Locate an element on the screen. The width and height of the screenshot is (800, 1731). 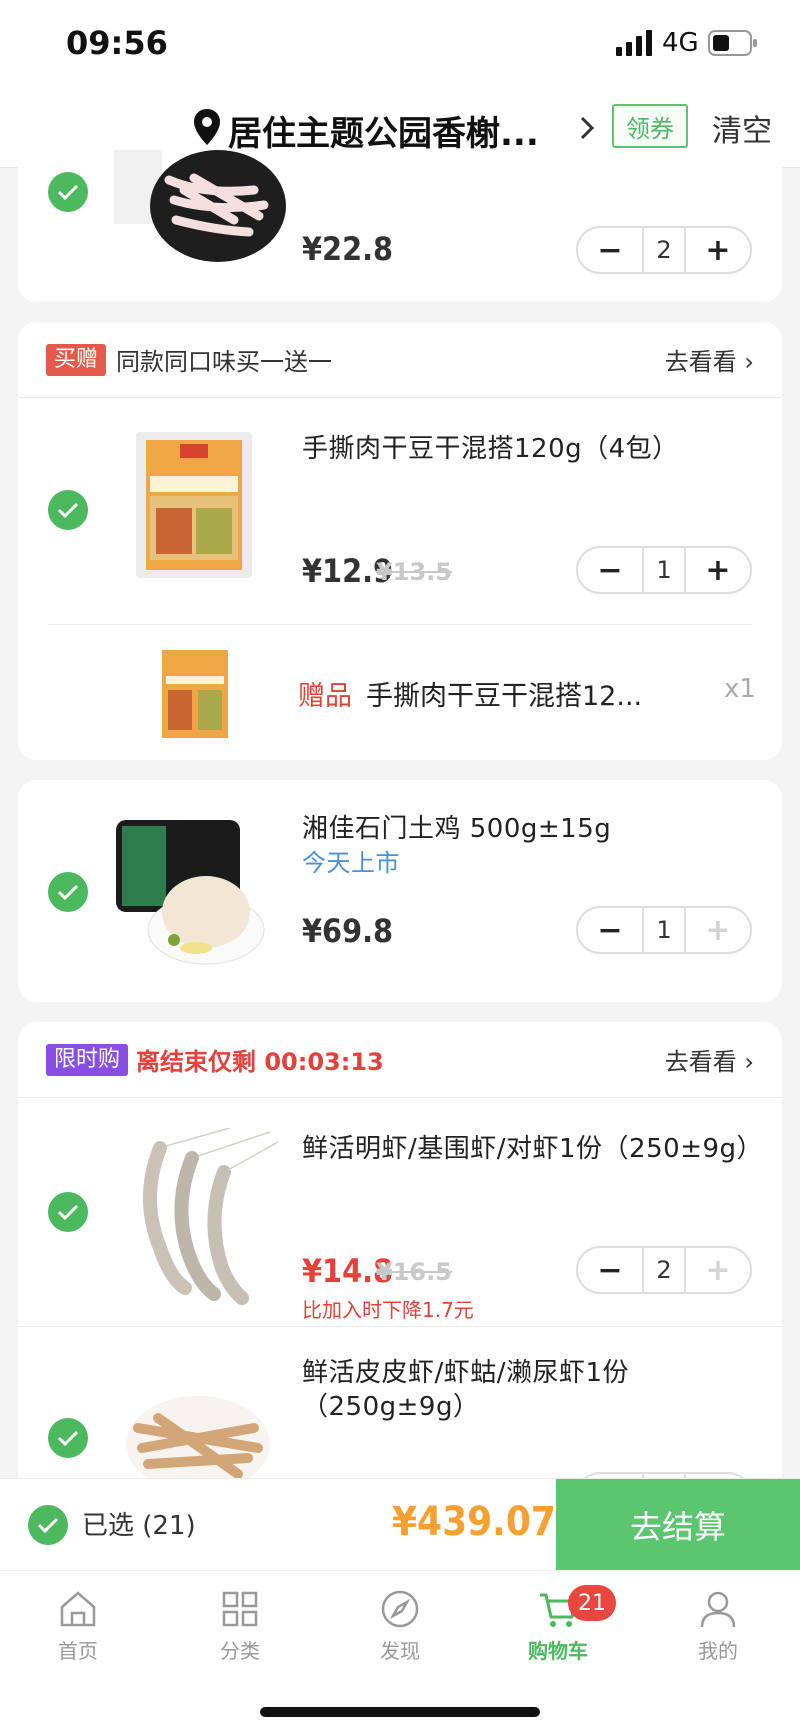
gift-label: 赠品 is located at coordinates (325, 696).